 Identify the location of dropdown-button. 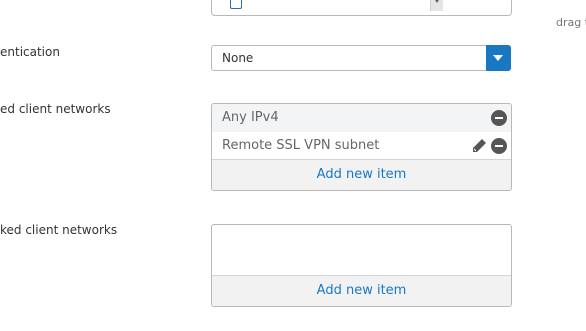
(498, 58).